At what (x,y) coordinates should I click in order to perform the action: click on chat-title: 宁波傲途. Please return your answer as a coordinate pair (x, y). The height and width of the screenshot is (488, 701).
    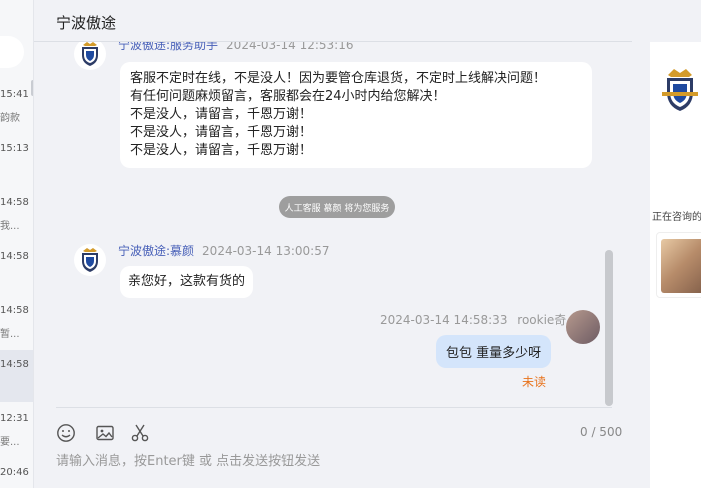
    Looking at the image, I should click on (86, 23).